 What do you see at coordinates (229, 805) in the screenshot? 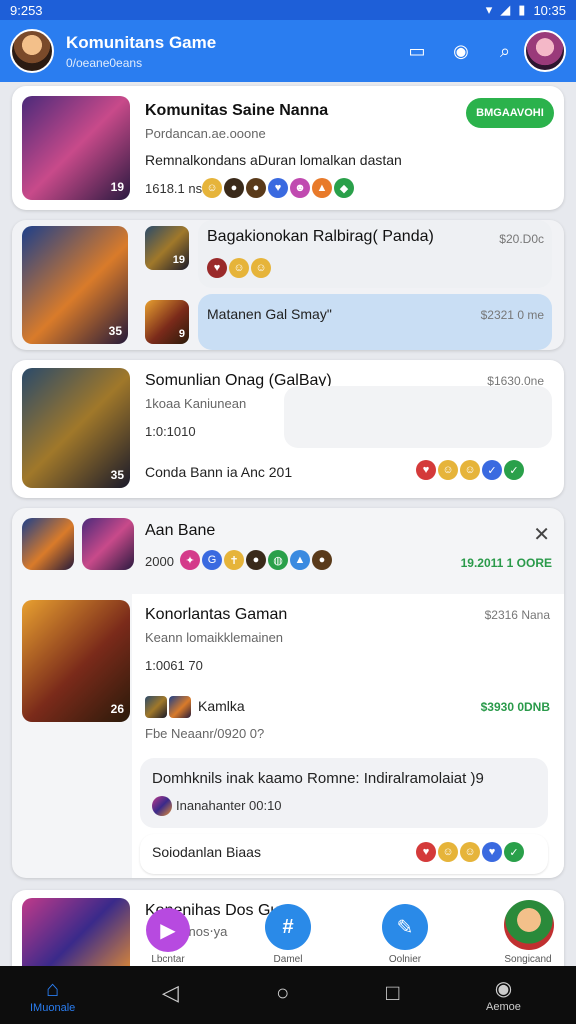
I see `quote-subtitle: Inanahanter 00:10` at bounding box center [229, 805].